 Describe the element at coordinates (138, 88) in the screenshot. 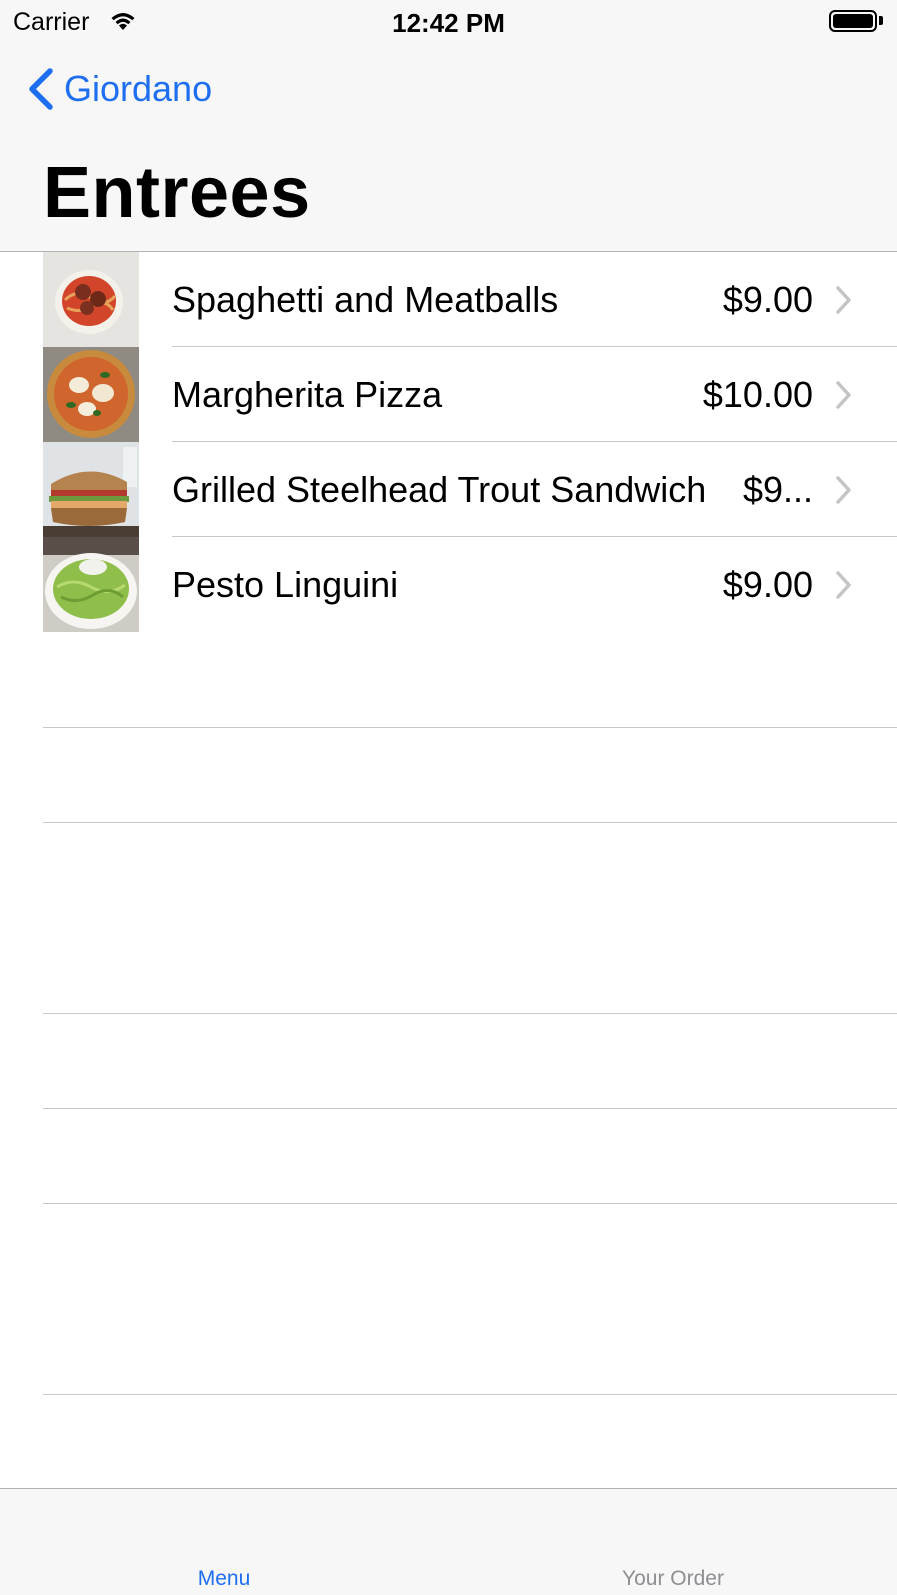

I see `back-button-label: Giordano` at that location.